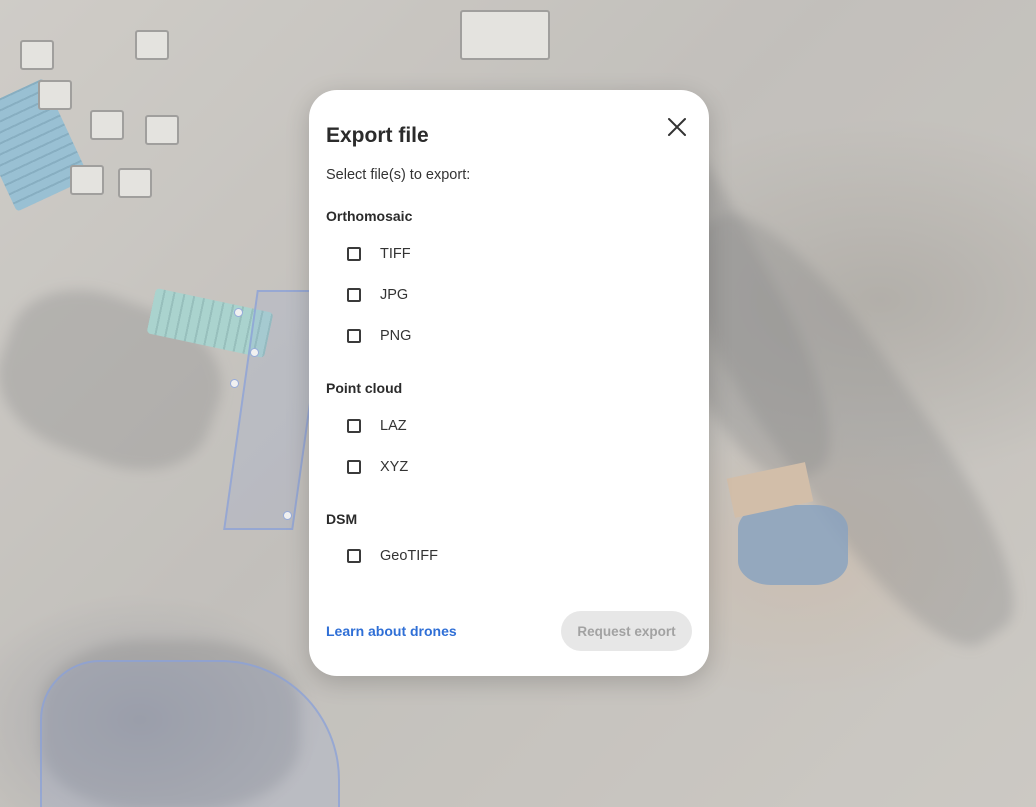 The image size is (1036, 807). What do you see at coordinates (394, 467) in the screenshot?
I see `option-label: XYZ` at bounding box center [394, 467].